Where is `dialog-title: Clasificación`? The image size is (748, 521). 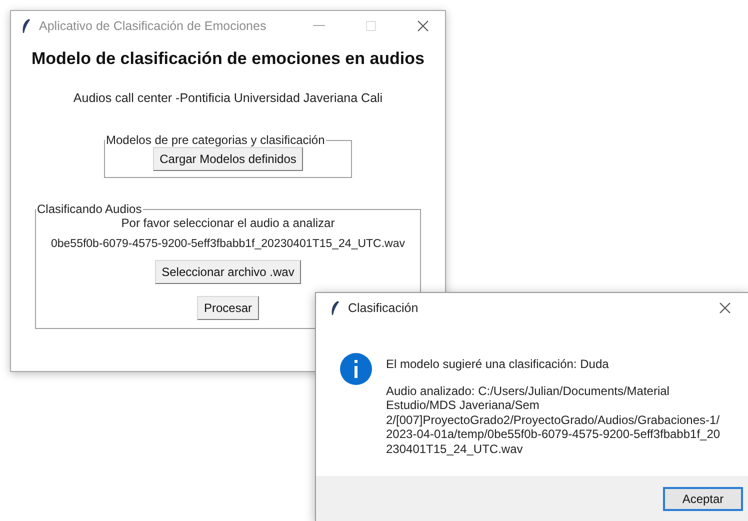
dialog-title: Clasificación is located at coordinates (384, 308).